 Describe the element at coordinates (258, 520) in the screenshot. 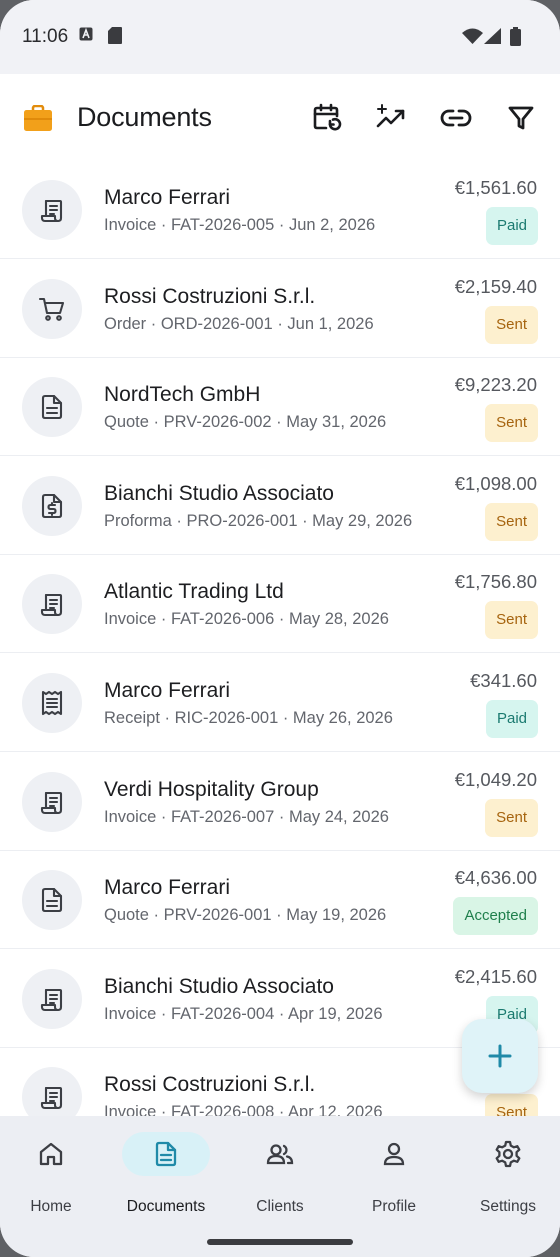

I see `document-meta: Proforma · PRO-2026-001 · May 29, 2026` at that location.